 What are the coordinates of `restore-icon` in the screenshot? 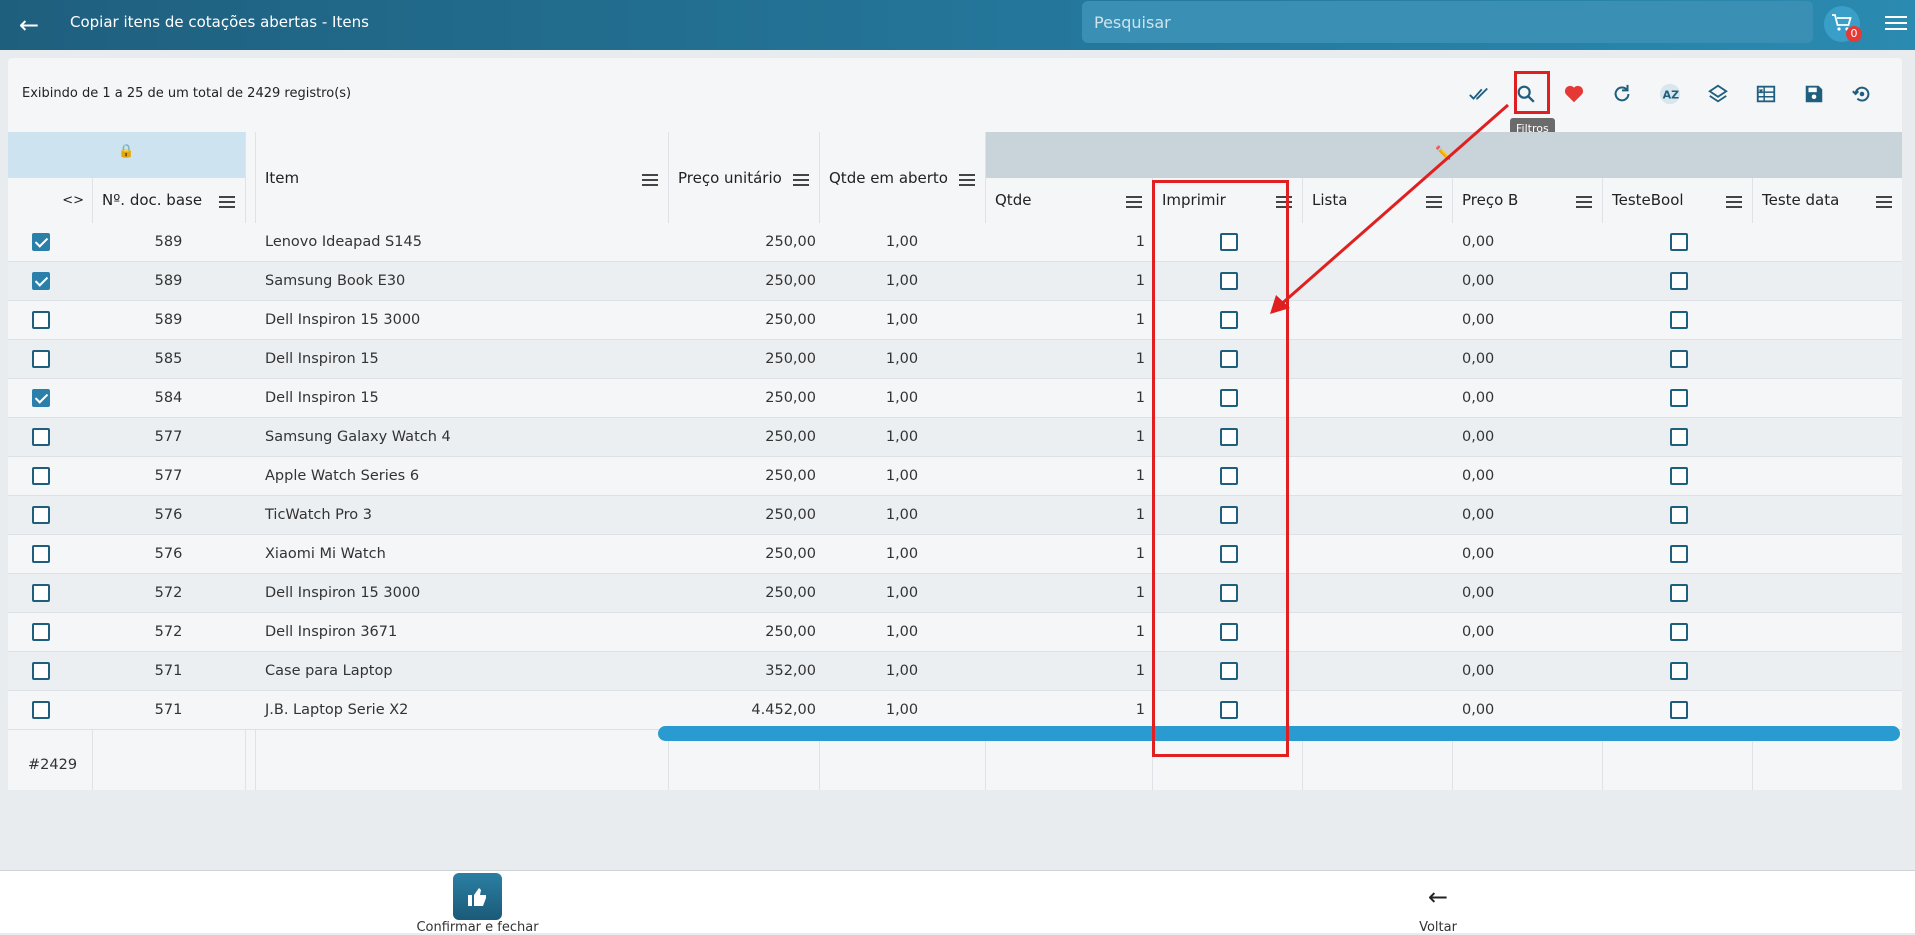 It's located at (1862, 94).